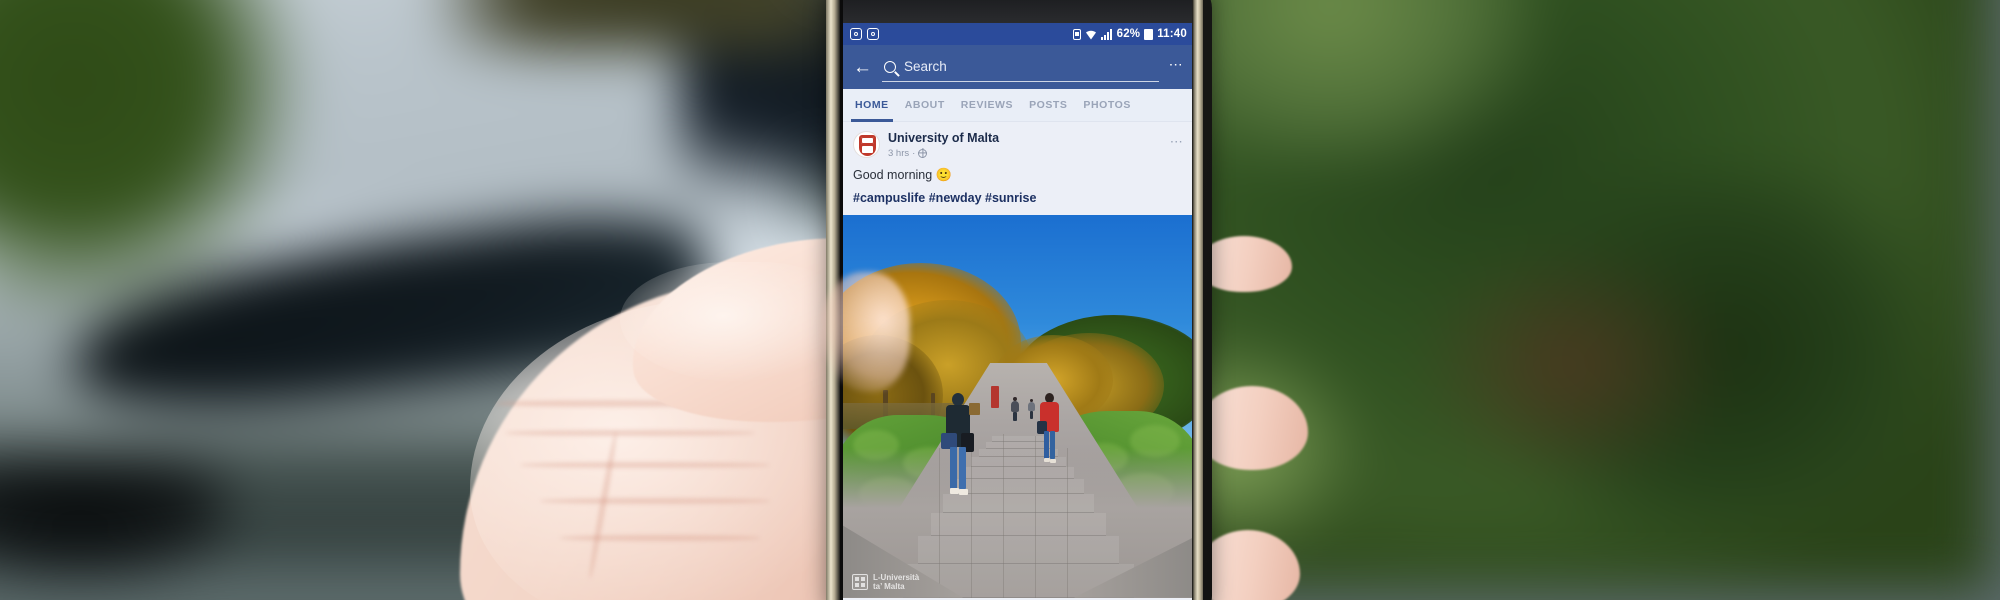  What do you see at coordinates (889, 587) in the screenshot?
I see `watermark-line-2: ta’ Malta` at bounding box center [889, 587].